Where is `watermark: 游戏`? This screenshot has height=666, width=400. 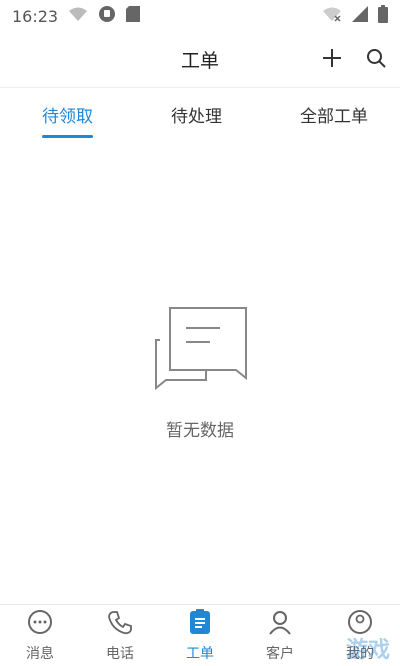 watermark: 游戏 is located at coordinates (367, 650).